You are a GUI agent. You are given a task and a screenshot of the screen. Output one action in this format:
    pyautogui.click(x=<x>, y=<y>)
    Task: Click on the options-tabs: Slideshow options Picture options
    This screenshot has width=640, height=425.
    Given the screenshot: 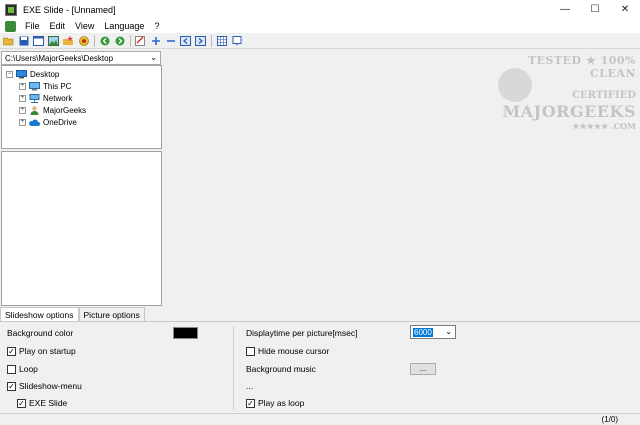 What is the action you would take?
    pyautogui.click(x=72, y=314)
    